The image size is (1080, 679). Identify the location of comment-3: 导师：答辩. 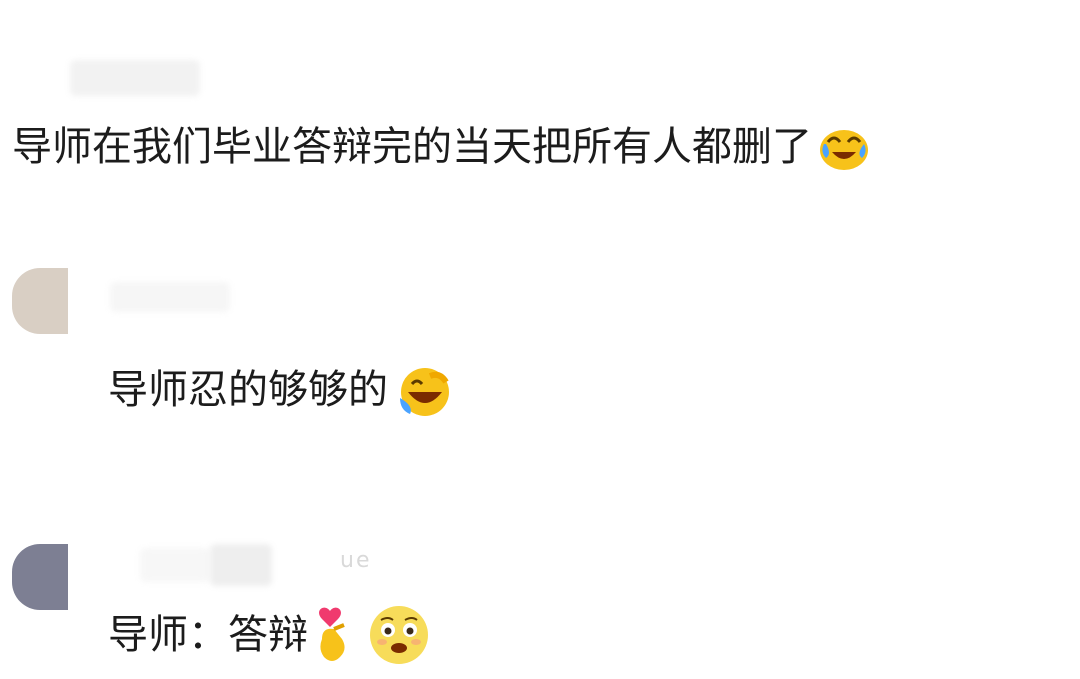
(269, 635).